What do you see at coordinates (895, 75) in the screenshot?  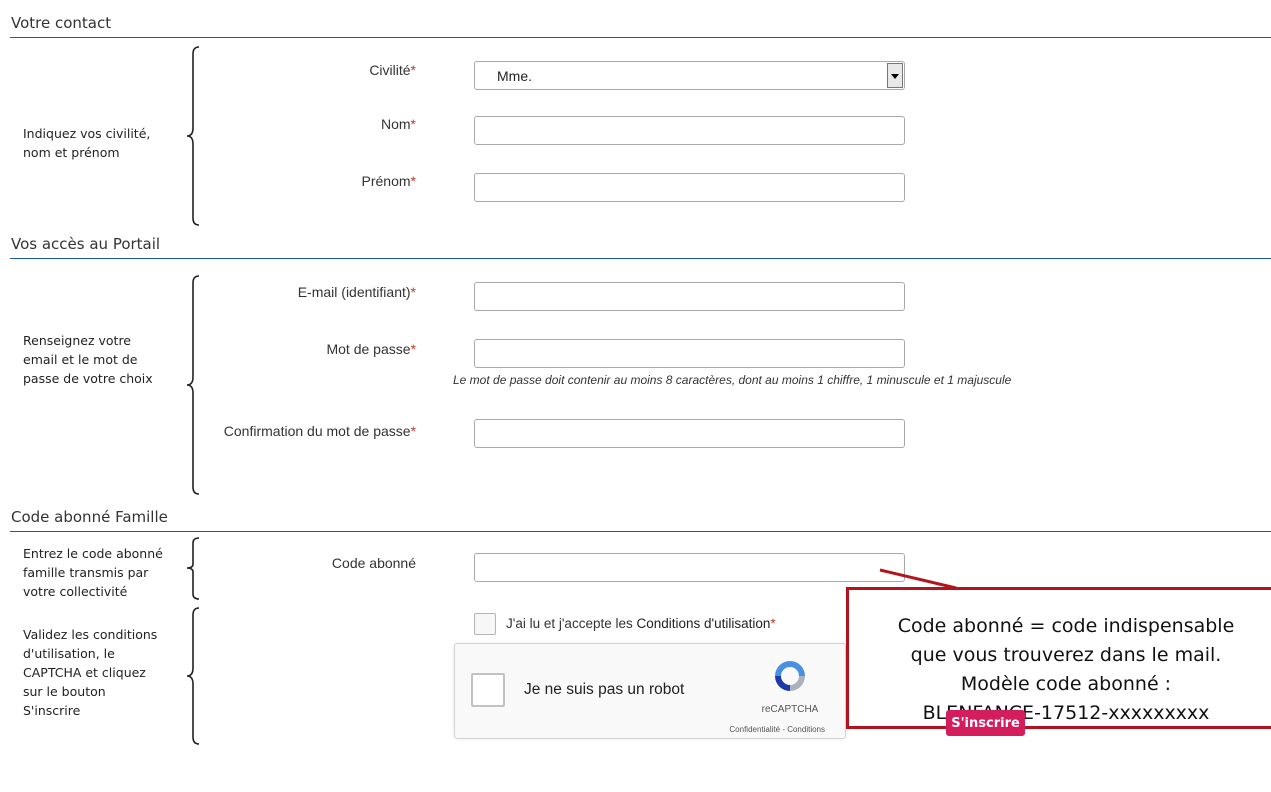 I see `chevron-down-icon` at bounding box center [895, 75].